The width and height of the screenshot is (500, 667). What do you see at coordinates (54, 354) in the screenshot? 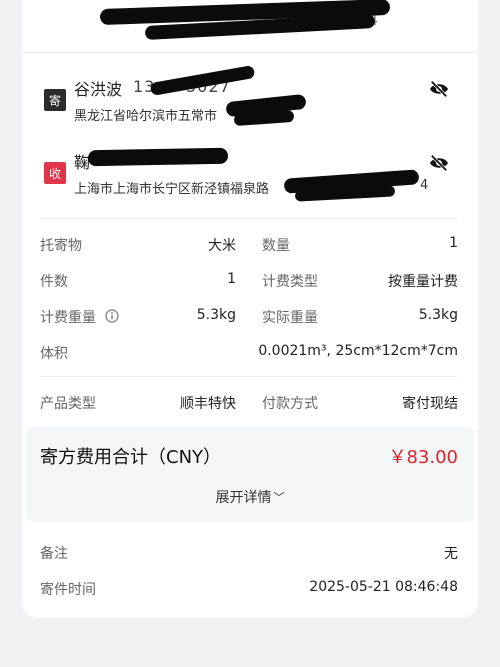
I see `volume-label: 体积` at bounding box center [54, 354].